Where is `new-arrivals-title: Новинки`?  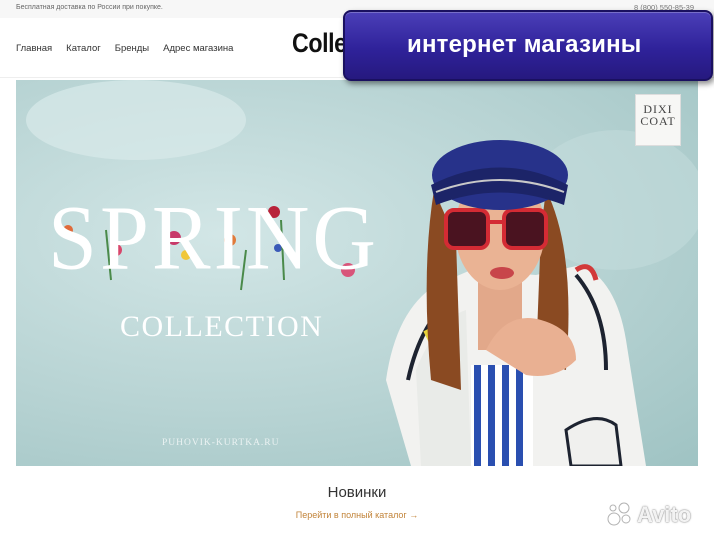
new-arrivals-title: Новинки is located at coordinates (357, 492).